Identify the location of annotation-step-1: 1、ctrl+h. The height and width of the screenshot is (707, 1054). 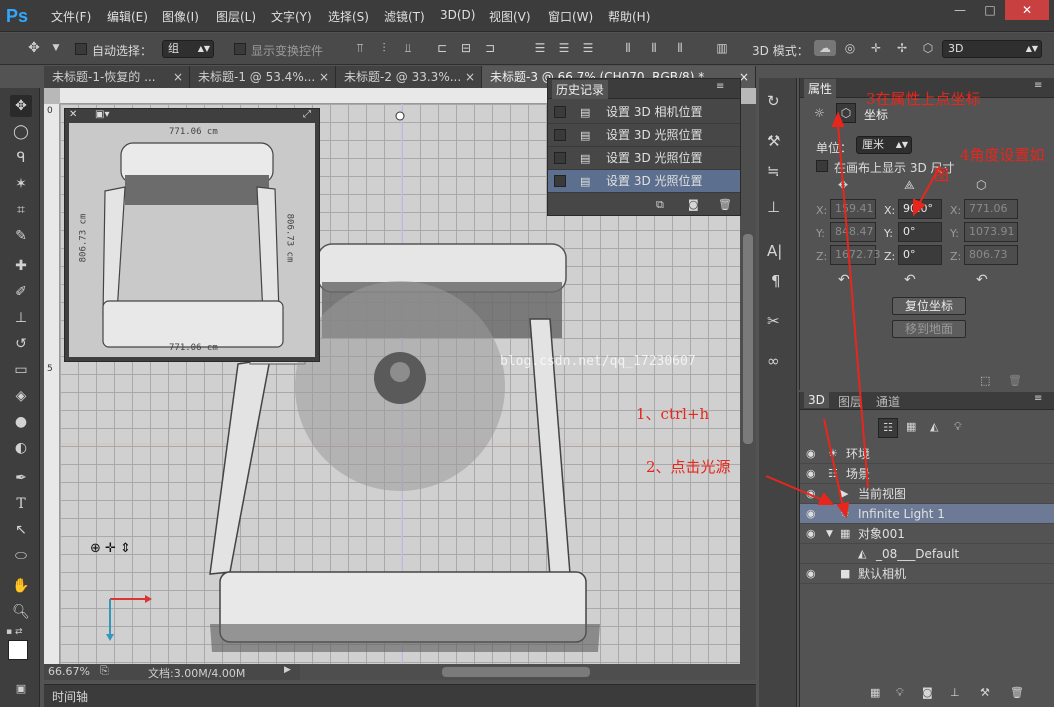
(673, 414).